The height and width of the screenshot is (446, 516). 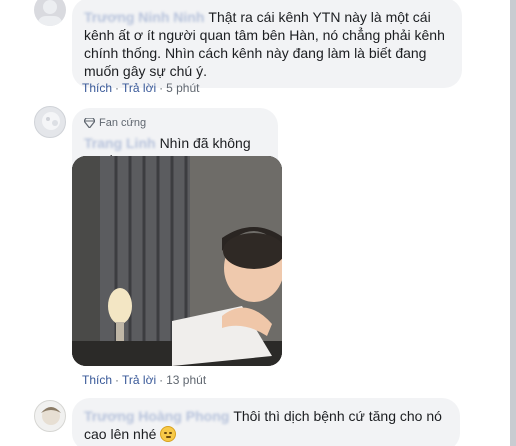 I want to click on comment-actions: Thích · Trả lời · 5 phút, so click(x=140, y=88).